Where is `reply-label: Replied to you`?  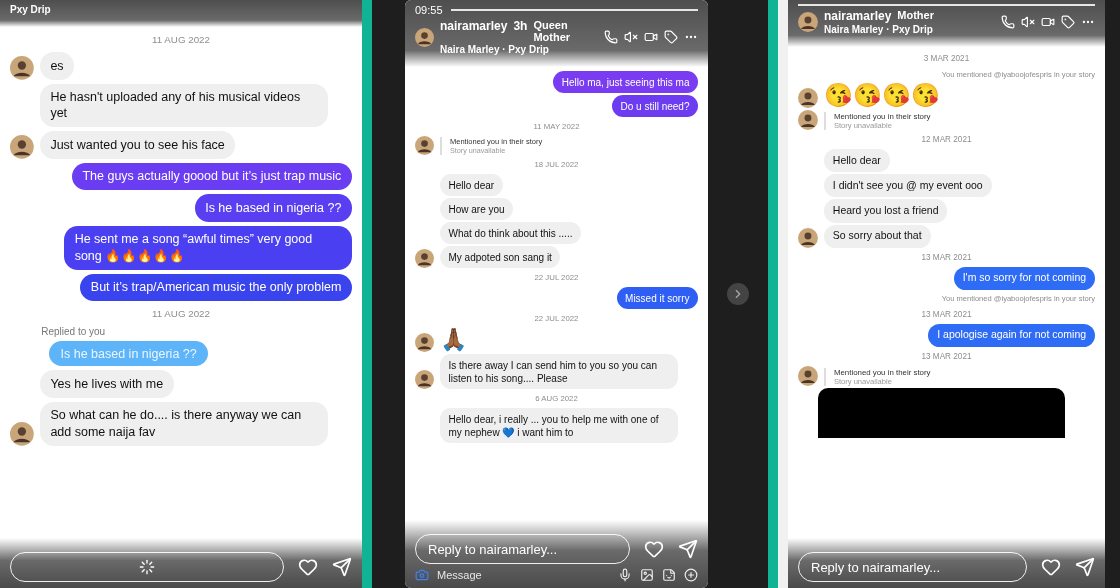
reply-label: Replied to you is located at coordinates (74, 331).